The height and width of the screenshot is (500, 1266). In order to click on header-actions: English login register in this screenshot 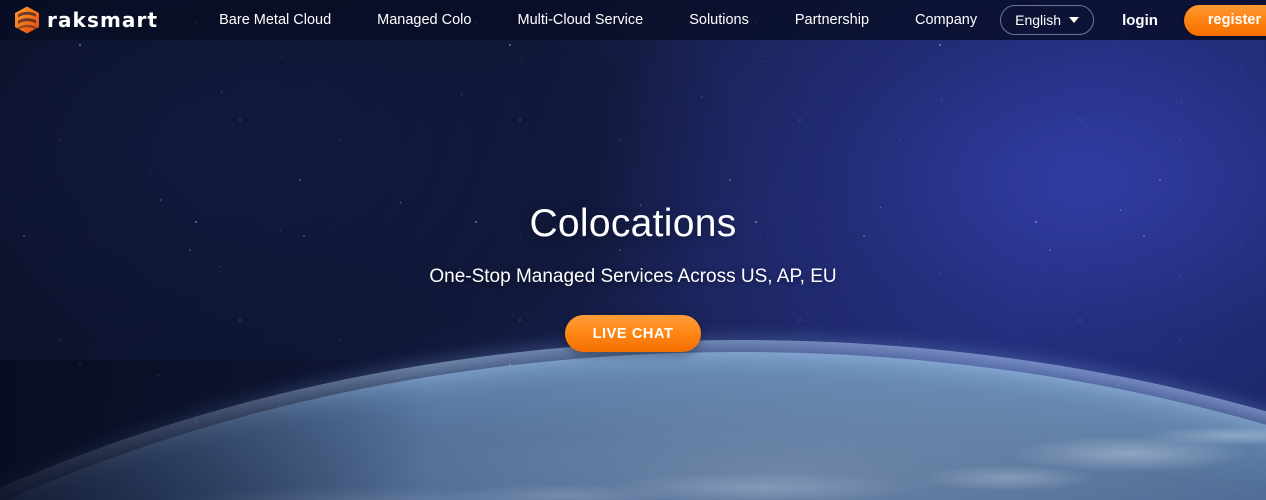, I will do `click(1133, 20)`.